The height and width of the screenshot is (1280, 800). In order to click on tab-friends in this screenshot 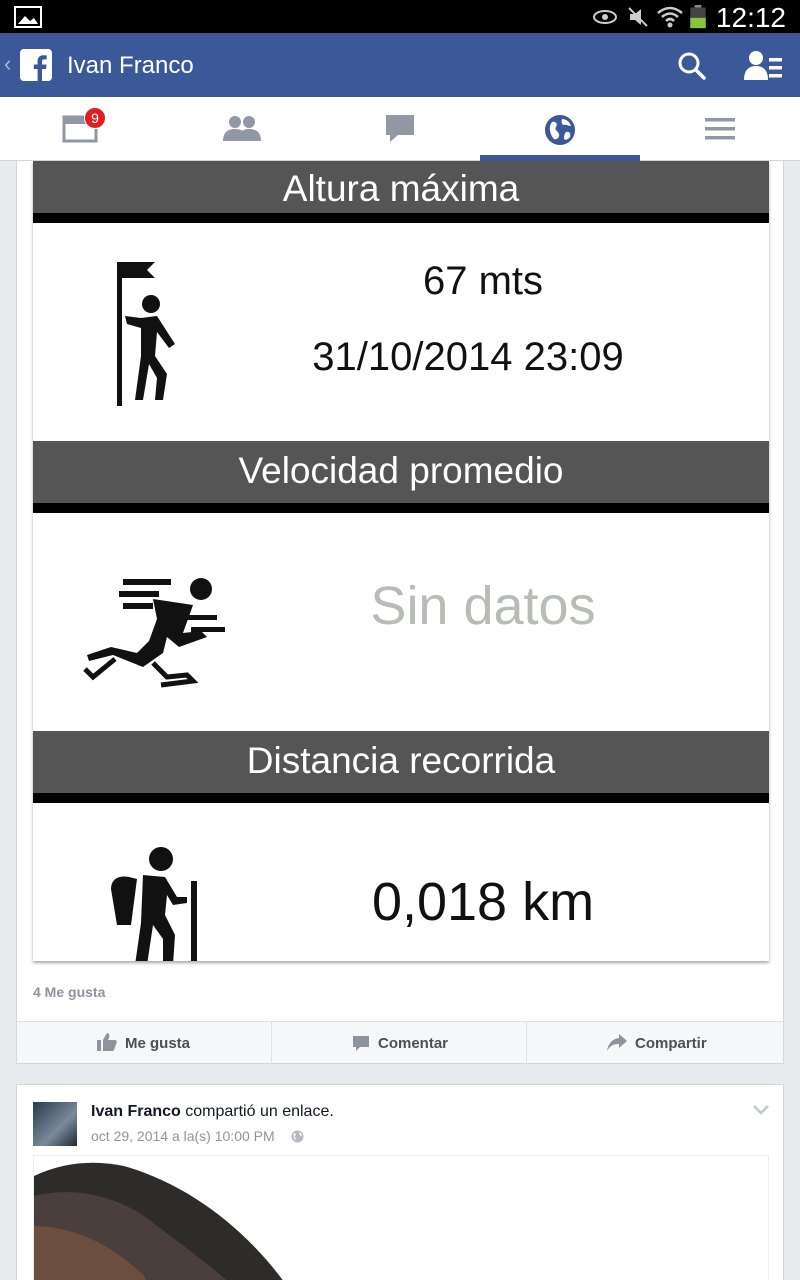, I will do `click(240, 129)`.